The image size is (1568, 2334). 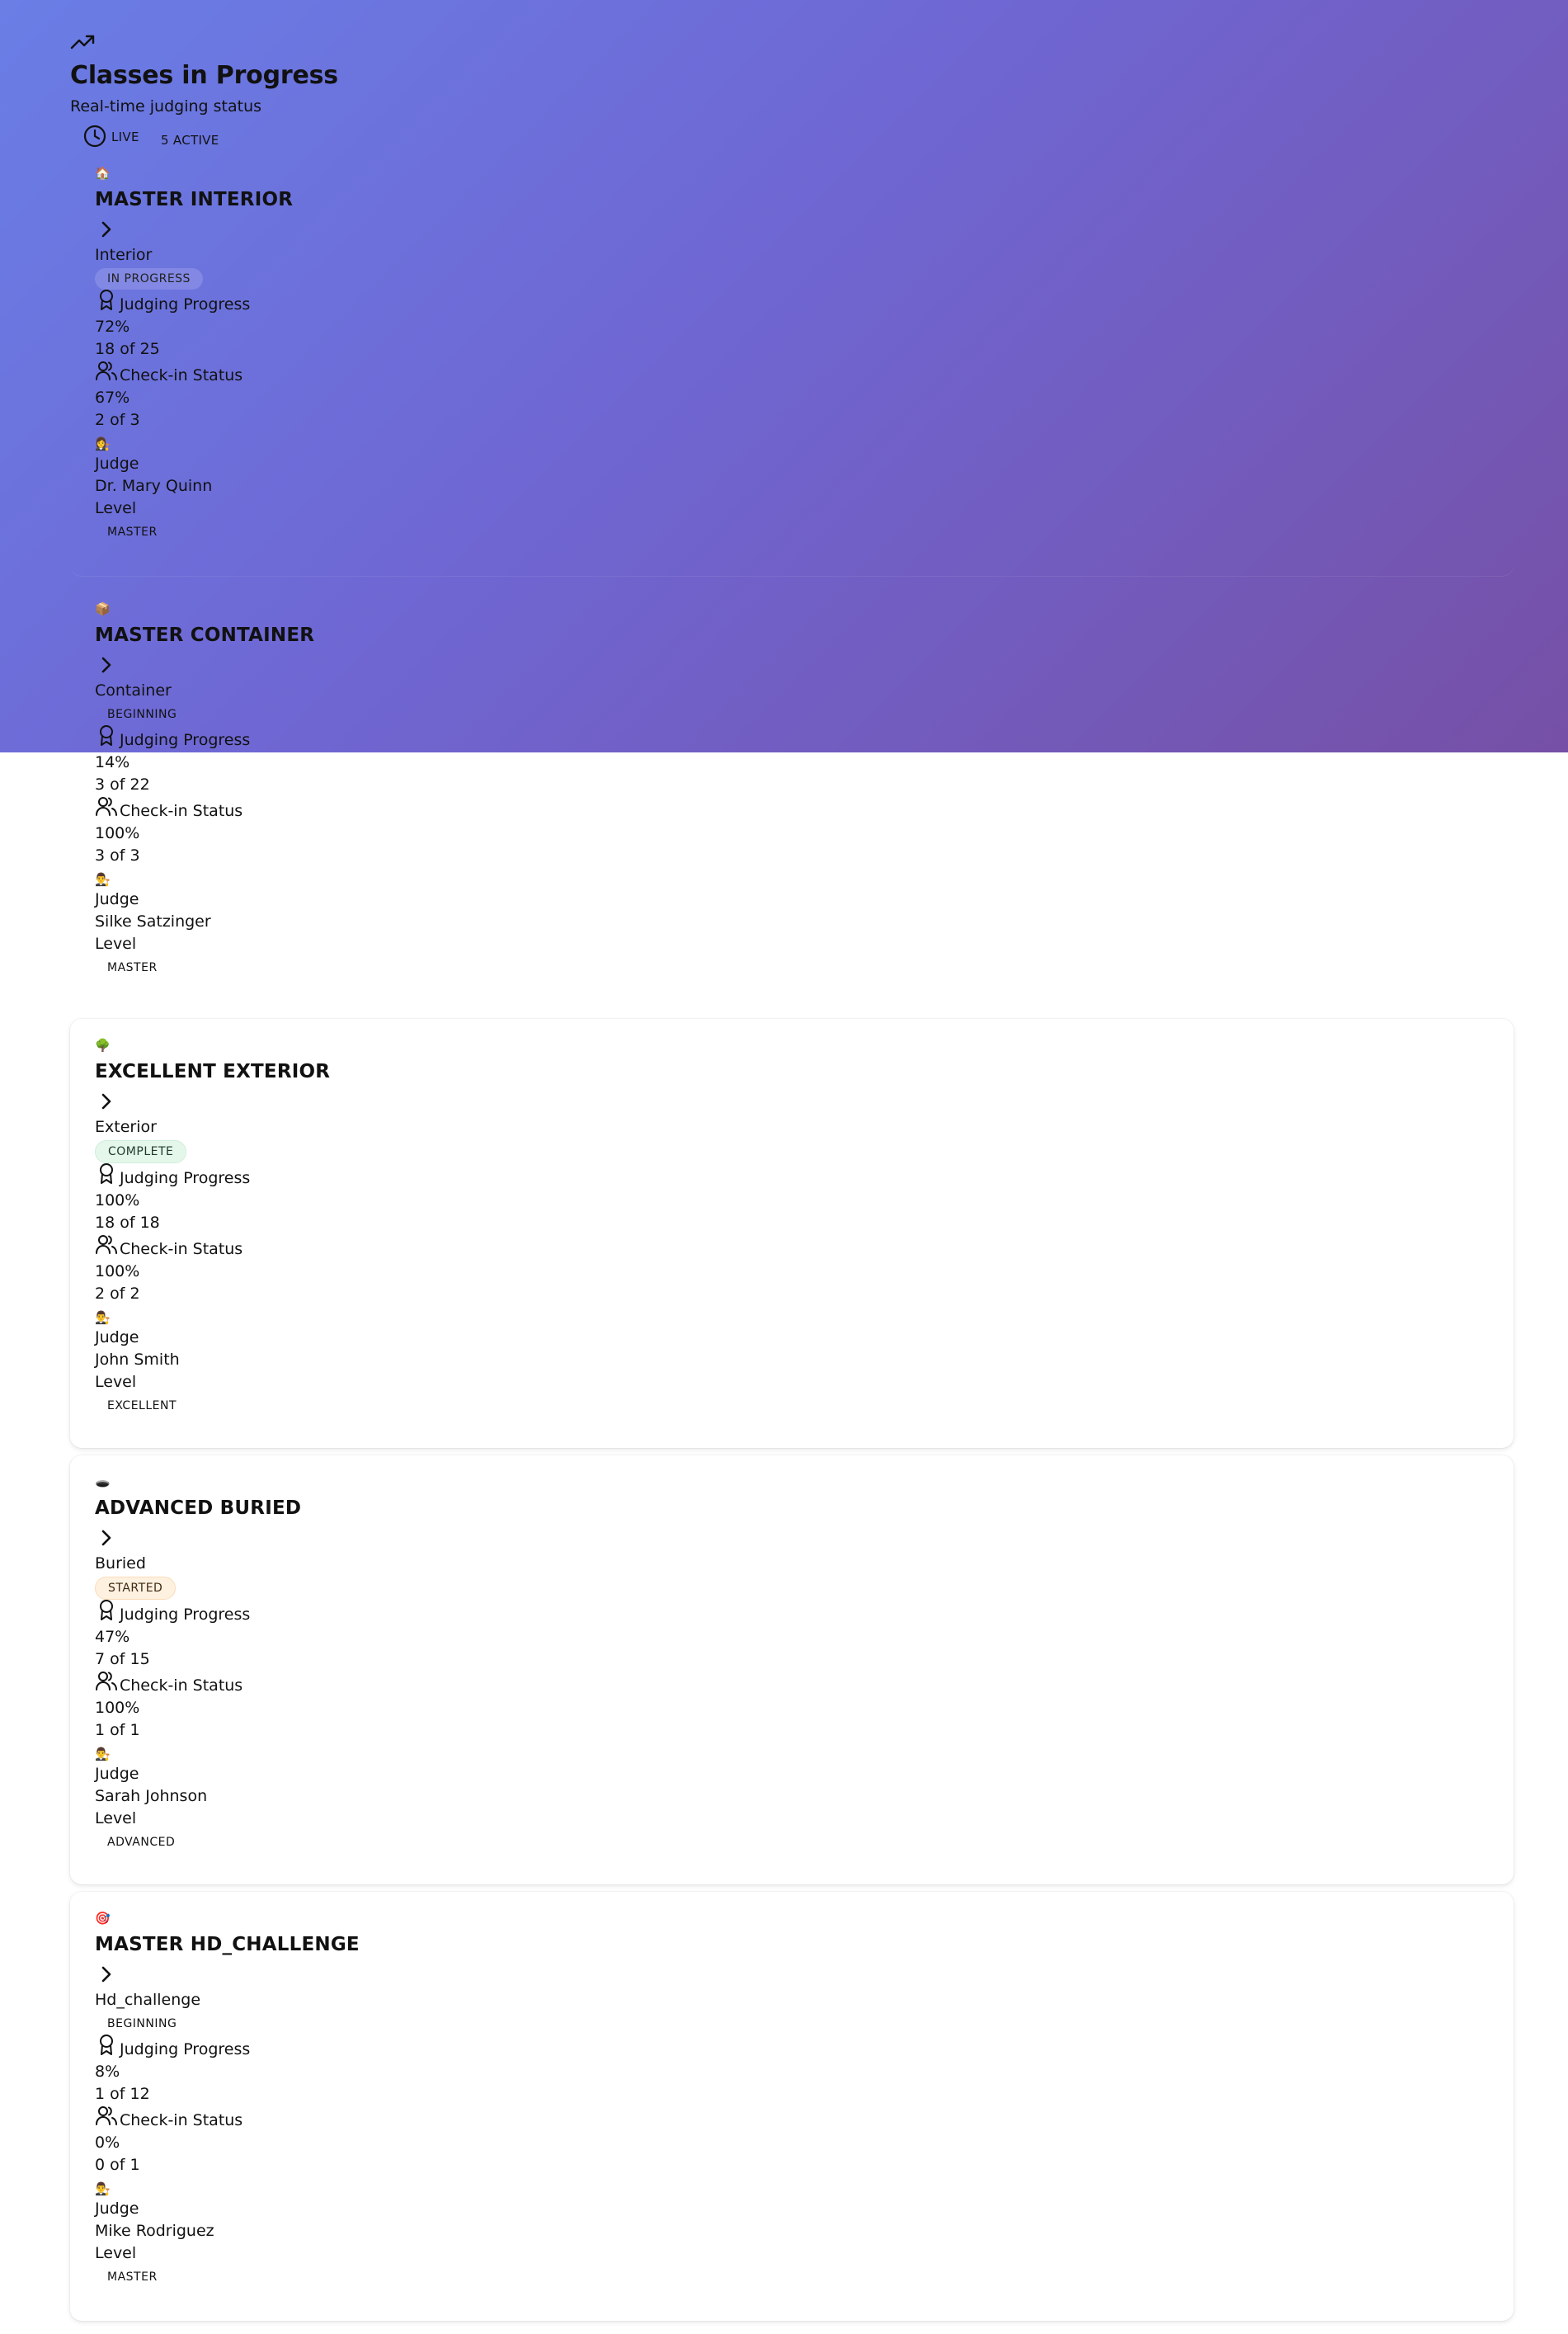 What do you see at coordinates (198, 1508) in the screenshot?
I see `class-name: ADVANCED BURIED` at bounding box center [198, 1508].